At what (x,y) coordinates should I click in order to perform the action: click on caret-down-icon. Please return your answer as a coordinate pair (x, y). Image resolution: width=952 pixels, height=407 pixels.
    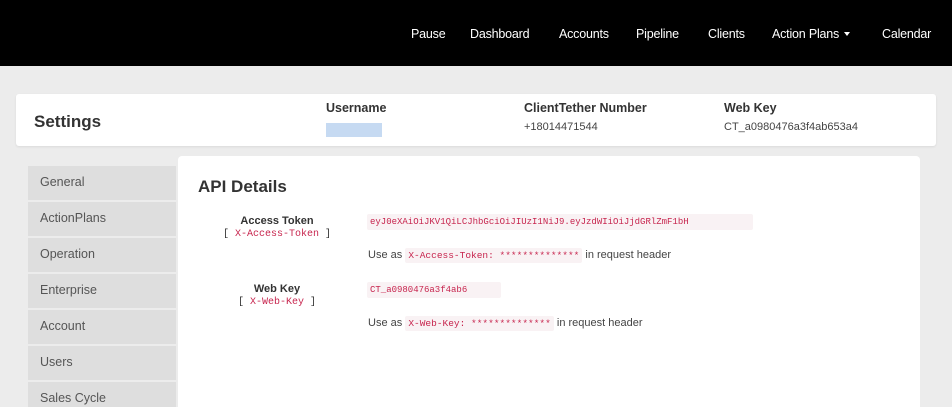
    Looking at the image, I should click on (847, 34).